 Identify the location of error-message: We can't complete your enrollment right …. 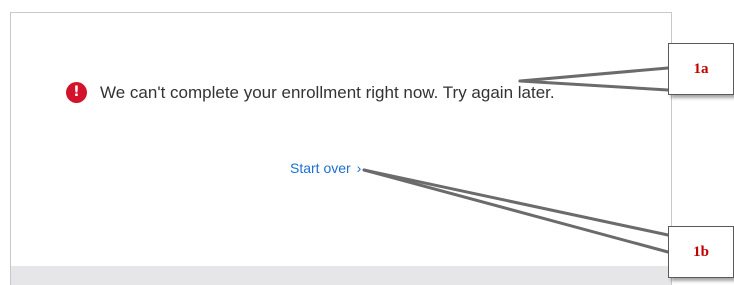
(327, 92).